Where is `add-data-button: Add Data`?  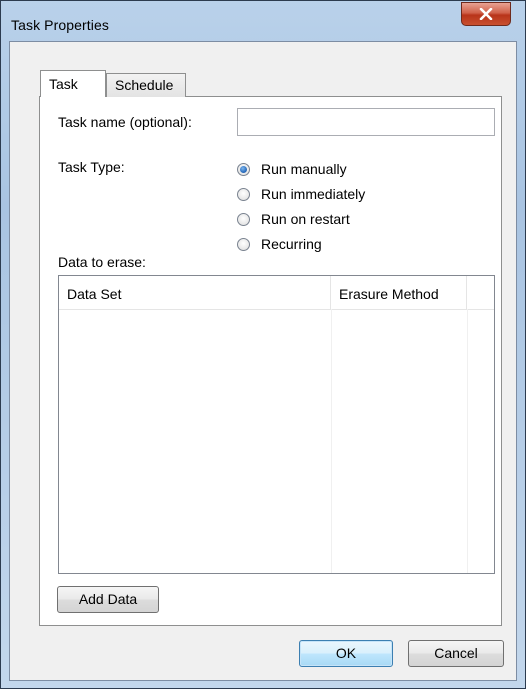 add-data-button: Add Data is located at coordinates (108, 599).